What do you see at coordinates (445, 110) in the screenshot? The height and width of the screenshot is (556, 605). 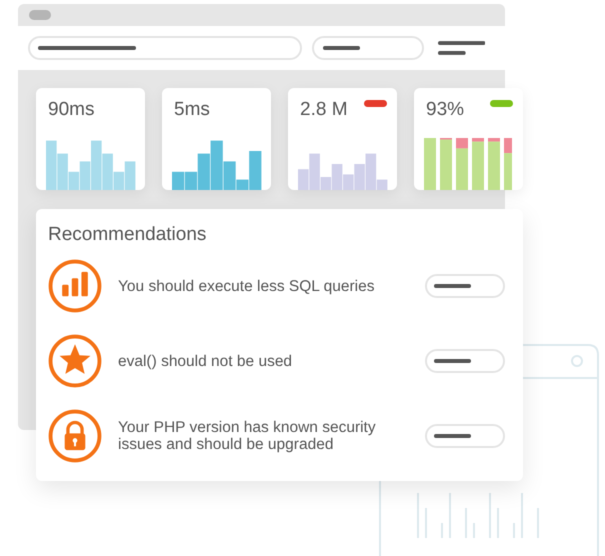 I see `metric-value: 93%` at bounding box center [445, 110].